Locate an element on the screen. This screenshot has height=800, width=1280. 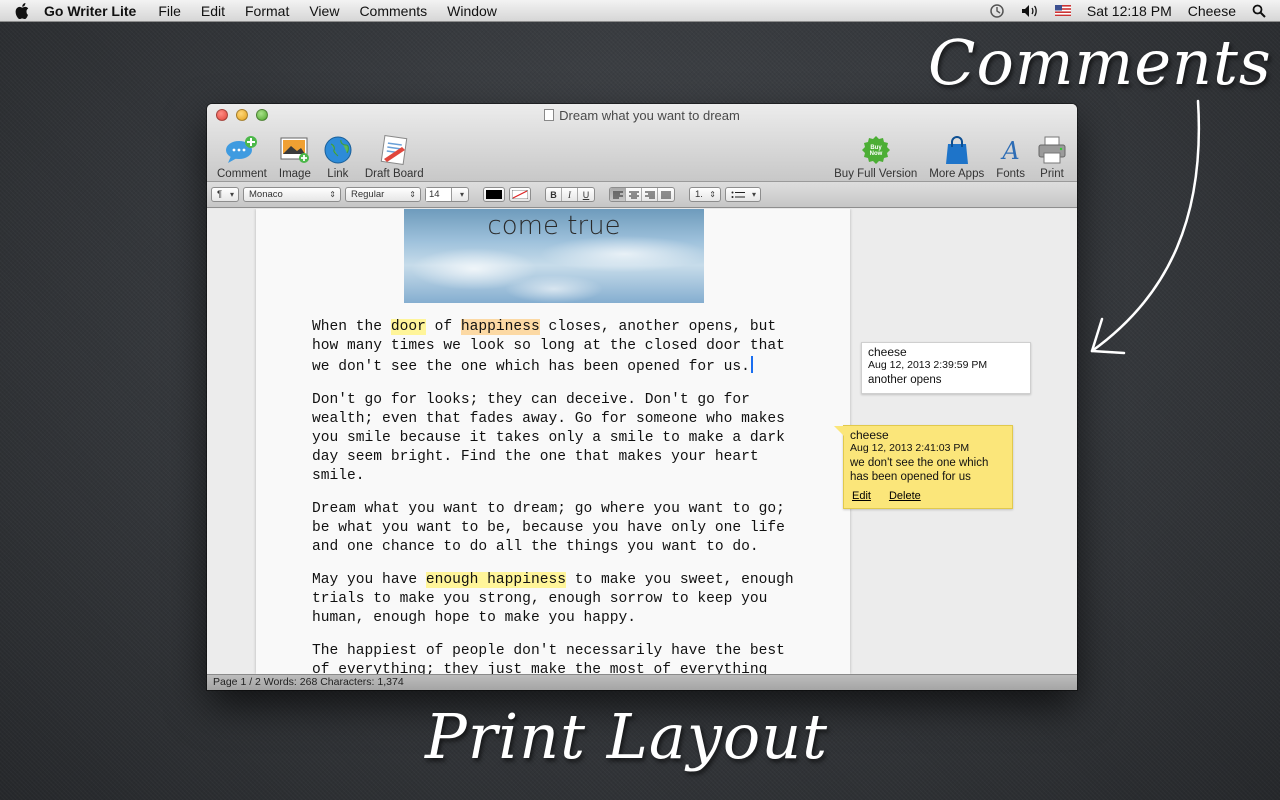
time-machine-icon is located at coordinates (997, 11).